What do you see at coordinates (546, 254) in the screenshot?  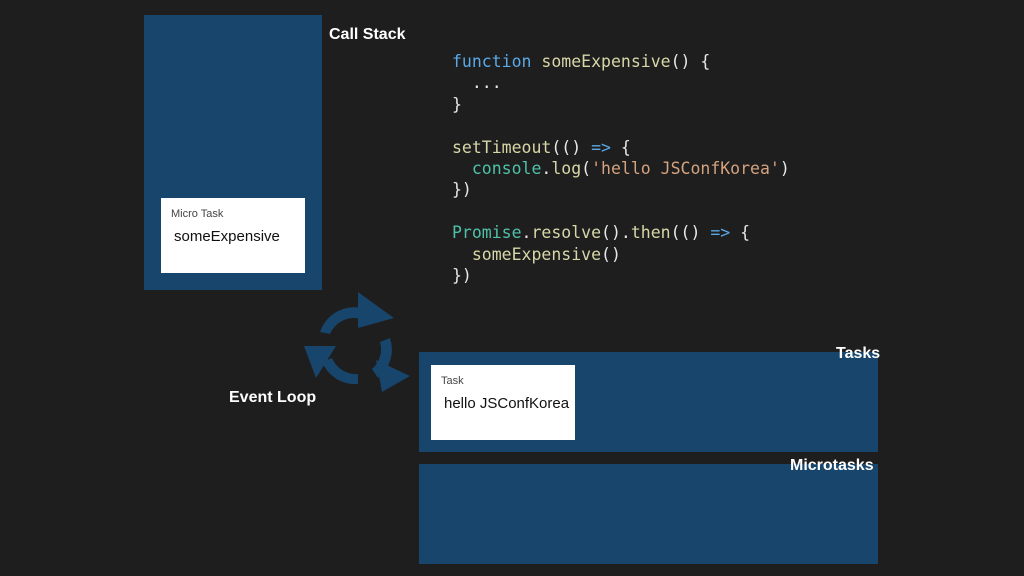 I see `code-line-10: someExpensive()` at bounding box center [546, 254].